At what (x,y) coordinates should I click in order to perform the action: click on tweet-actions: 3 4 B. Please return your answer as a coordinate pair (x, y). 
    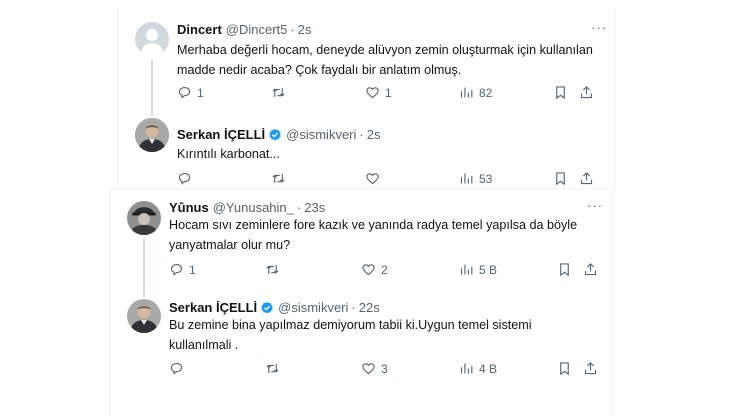
    Looking at the image, I should click on (387, 370).